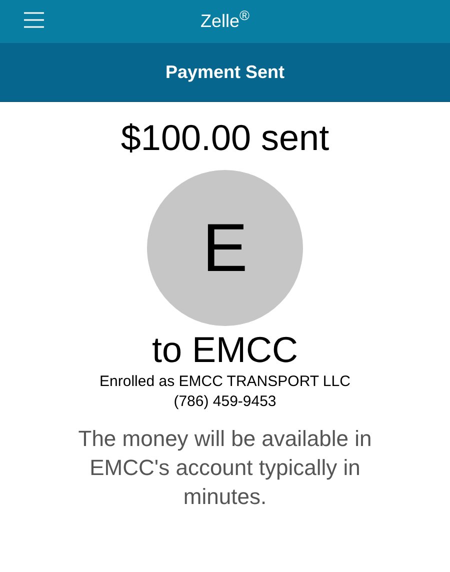  What do you see at coordinates (225, 20) in the screenshot?
I see `app-title: Zelle$^{®}$` at bounding box center [225, 20].